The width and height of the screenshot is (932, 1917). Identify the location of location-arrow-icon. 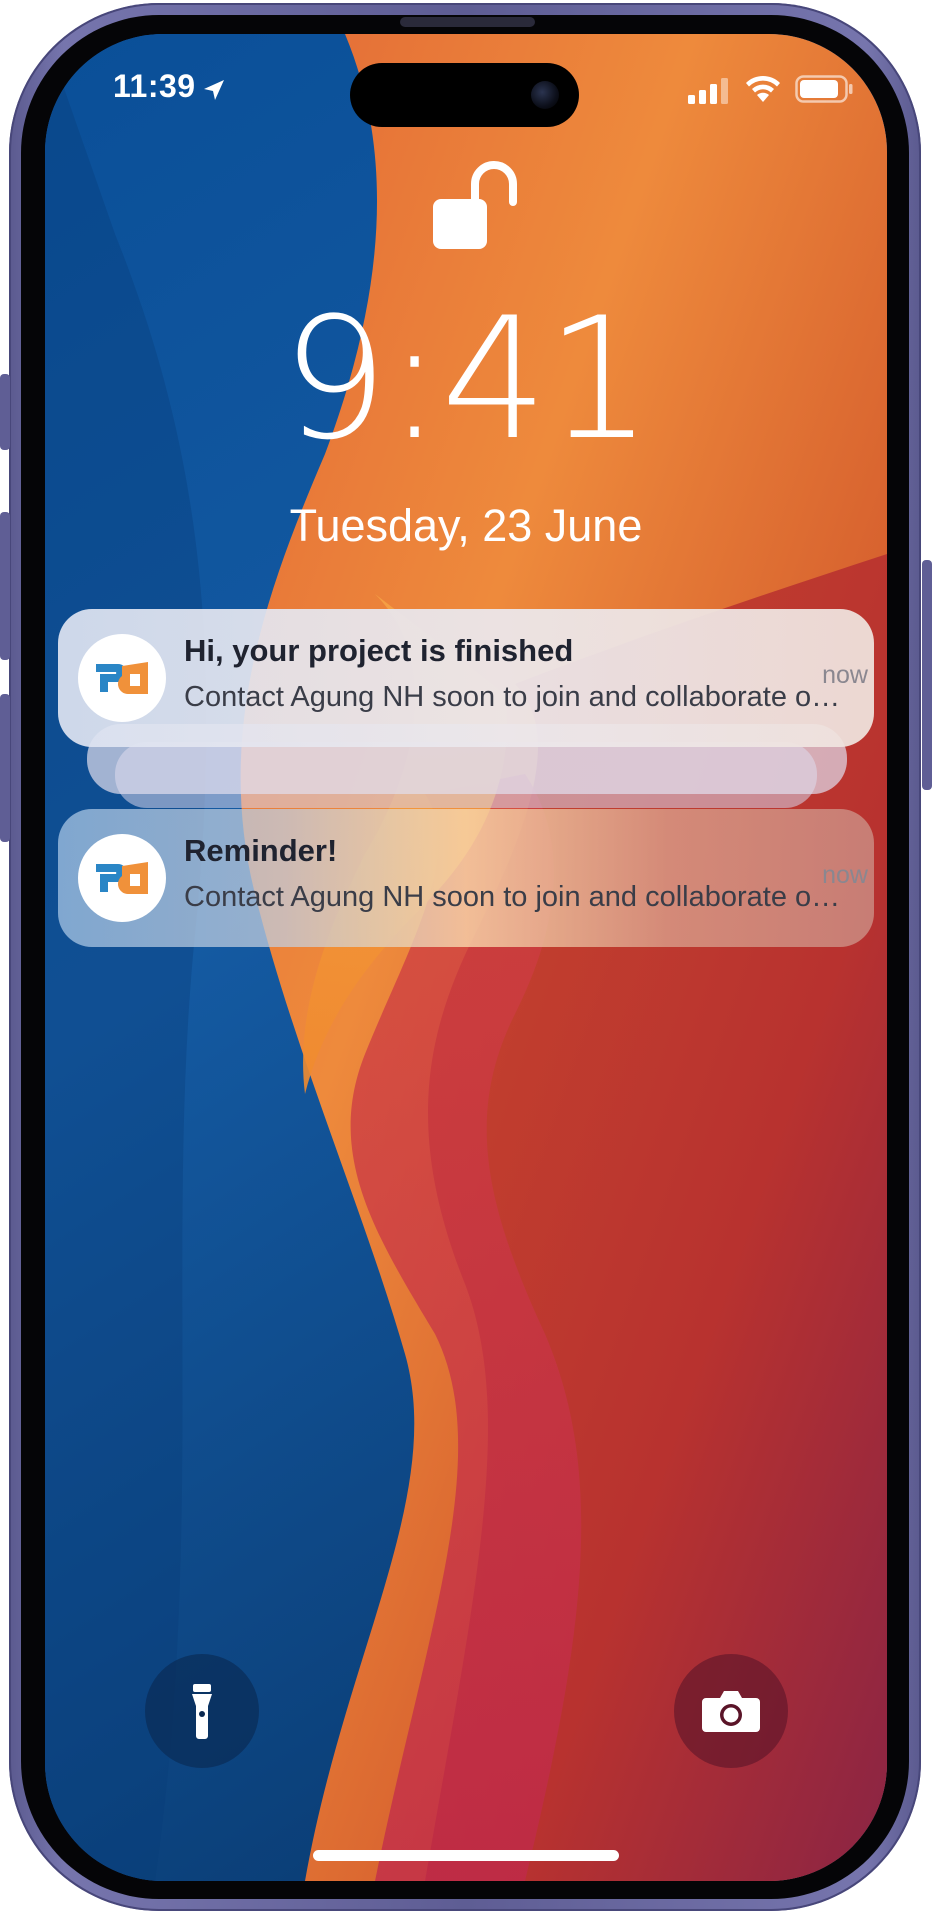
(214, 90).